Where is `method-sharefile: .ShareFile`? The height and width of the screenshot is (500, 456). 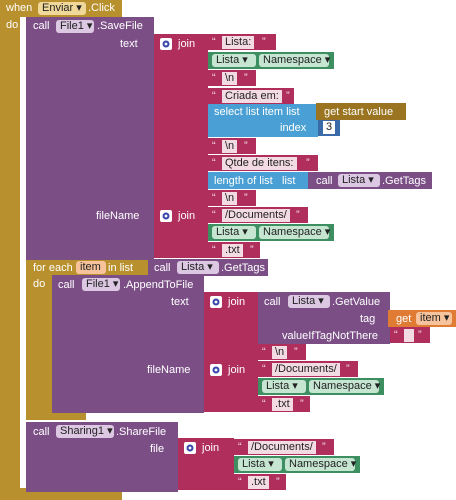
method-sharefile: .ShareFile is located at coordinates (141, 432).